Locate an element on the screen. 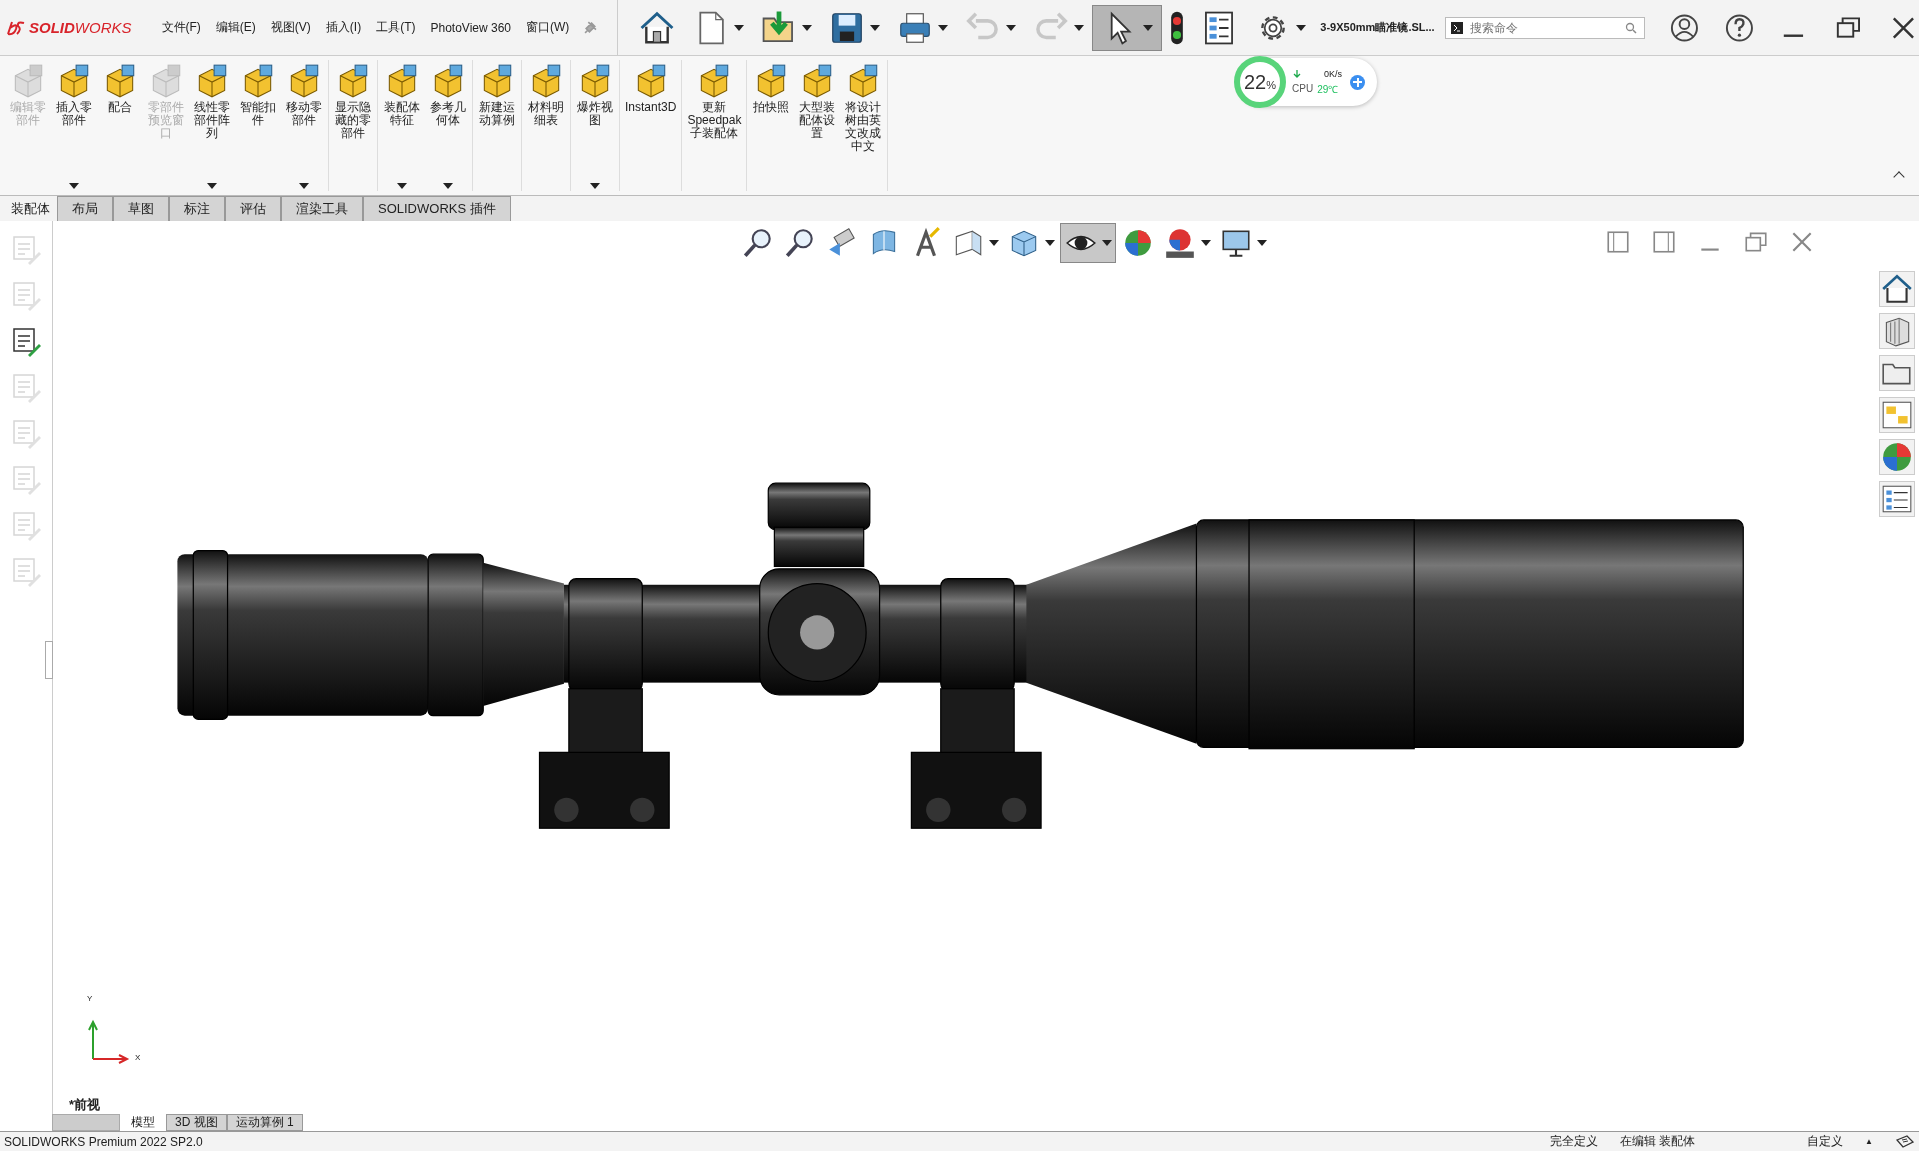 The image size is (1919, 1151). ribbon-button: 新建运动算例 is located at coordinates (497, 127).